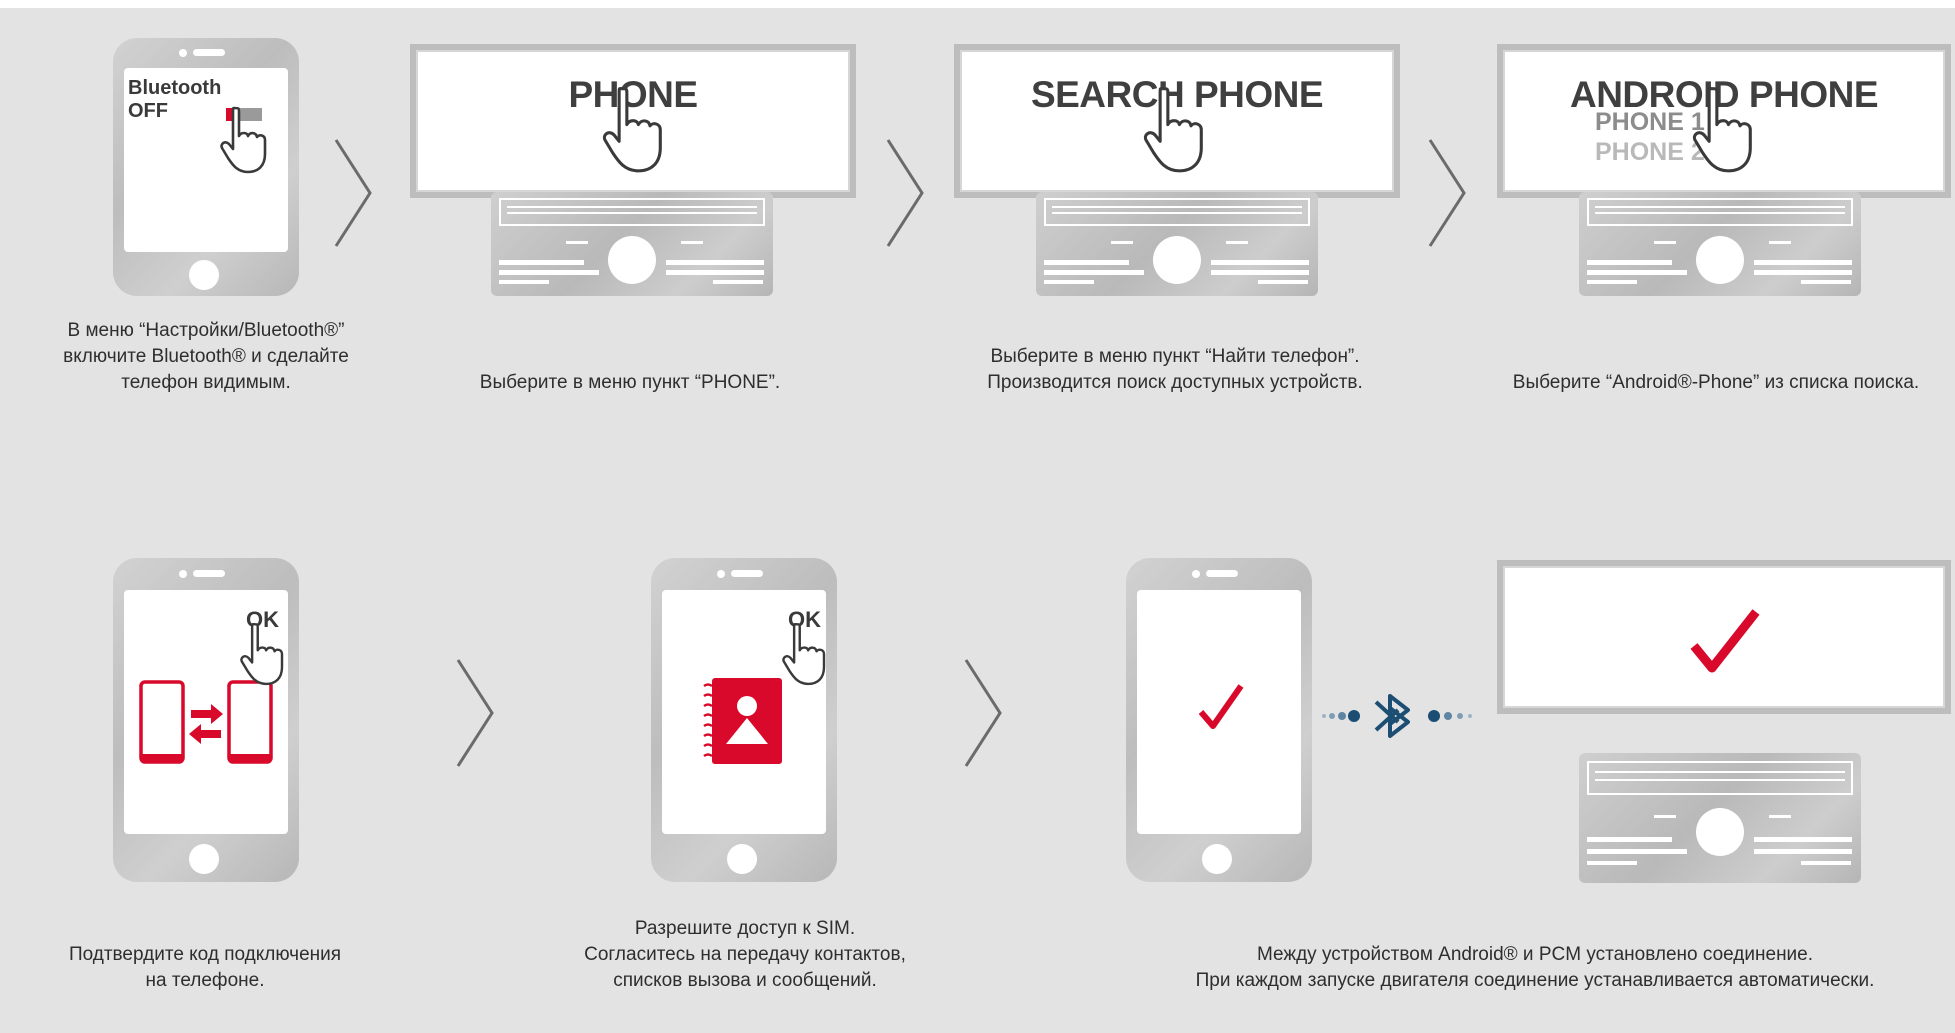 The height and width of the screenshot is (1033, 1955). Describe the element at coordinates (148, 111) in the screenshot. I see `bluetooth-status: OFF` at that location.